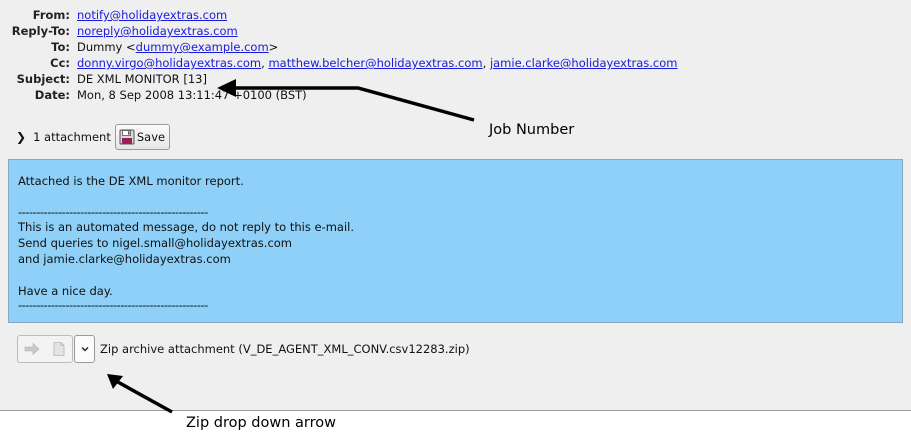 The height and width of the screenshot is (433, 911). Describe the element at coordinates (115, 381) in the screenshot. I see `zip-dropdown-arrowhead` at that location.